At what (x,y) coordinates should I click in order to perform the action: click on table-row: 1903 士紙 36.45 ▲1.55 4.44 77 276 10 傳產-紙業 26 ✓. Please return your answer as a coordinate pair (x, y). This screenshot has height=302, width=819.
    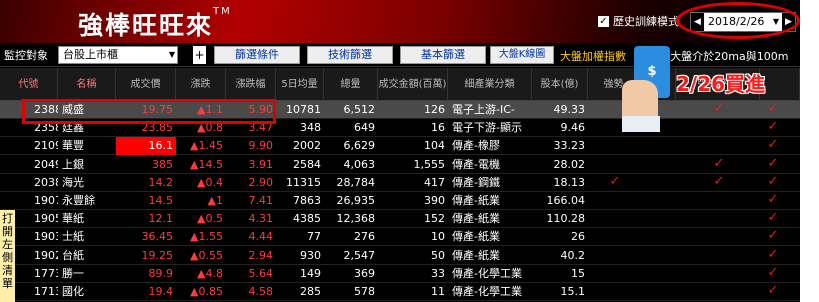
    Looking at the image, I should click on (400, 237).